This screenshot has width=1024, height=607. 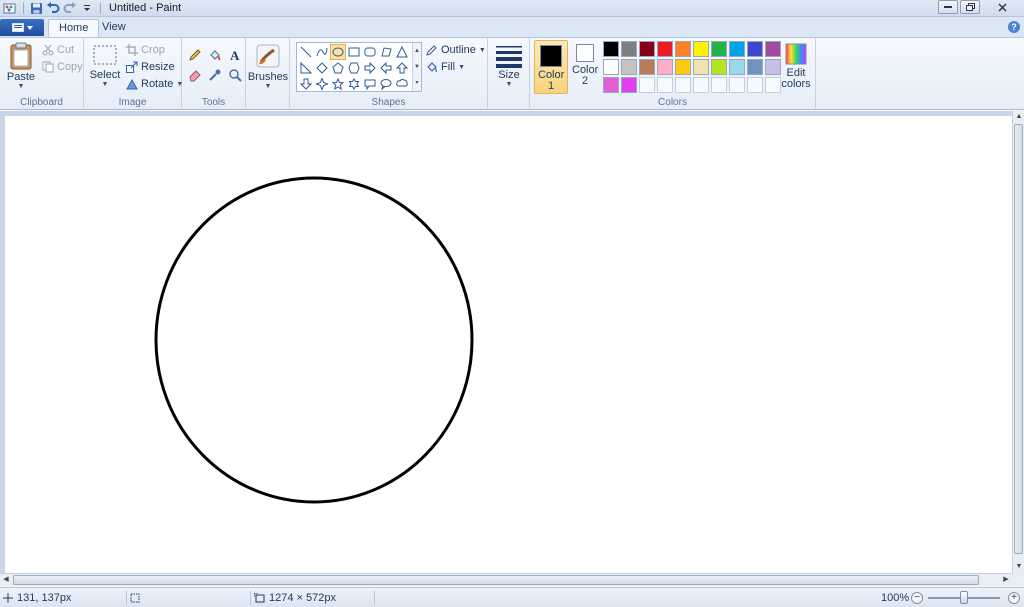 I want to click on five-point-star-shape-icon, so click(x=338, y=84).